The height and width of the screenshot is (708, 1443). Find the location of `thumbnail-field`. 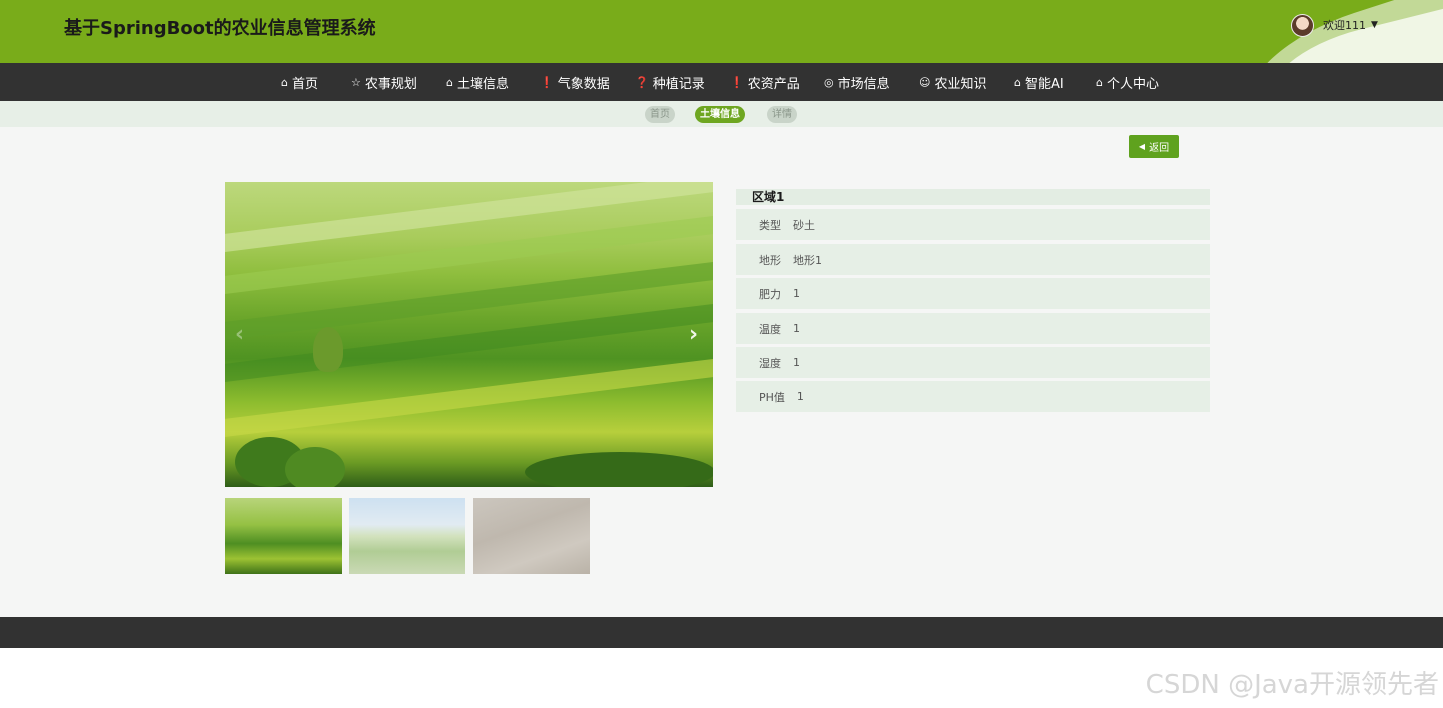

thumbnail-field is located at coordinates (283, 536).